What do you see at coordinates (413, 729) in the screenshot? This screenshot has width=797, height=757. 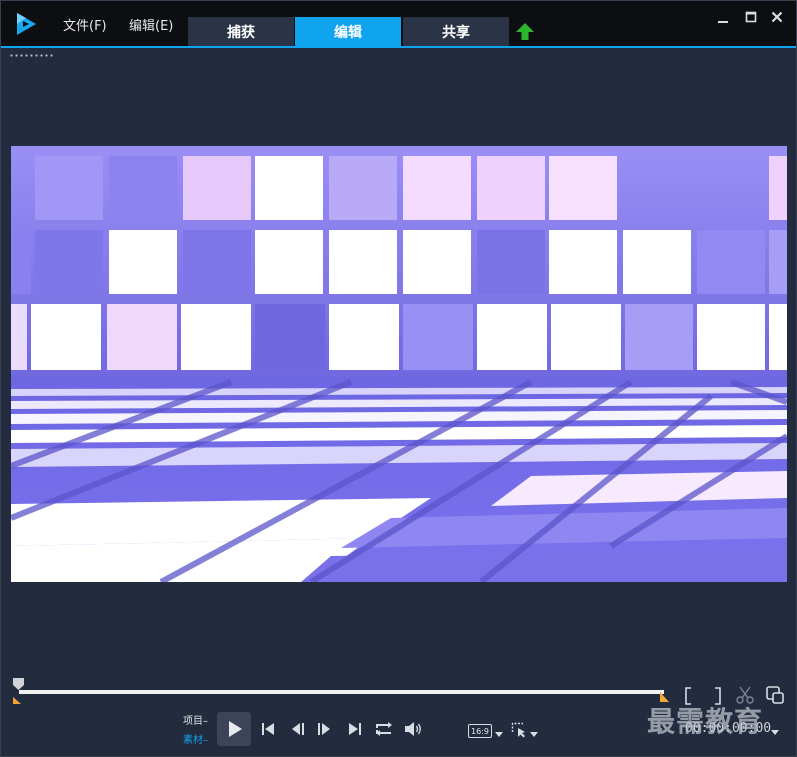 I see `volume-icon` at bounding box center [413, 729].